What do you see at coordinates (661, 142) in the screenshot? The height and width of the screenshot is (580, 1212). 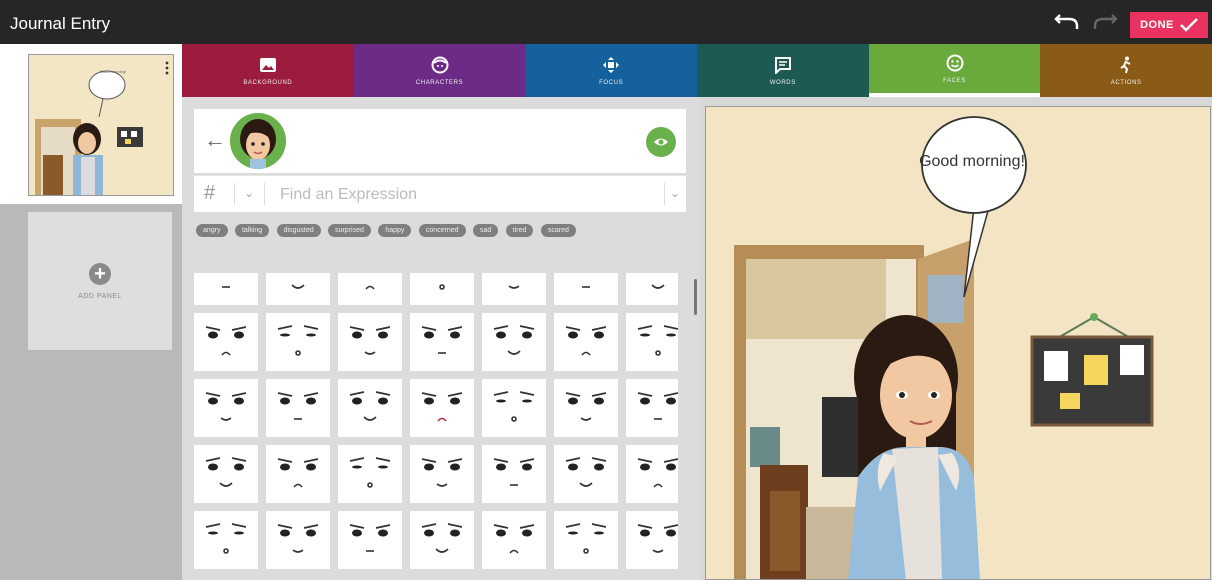 I see `eye-icon` at bounding box center [661, 142].